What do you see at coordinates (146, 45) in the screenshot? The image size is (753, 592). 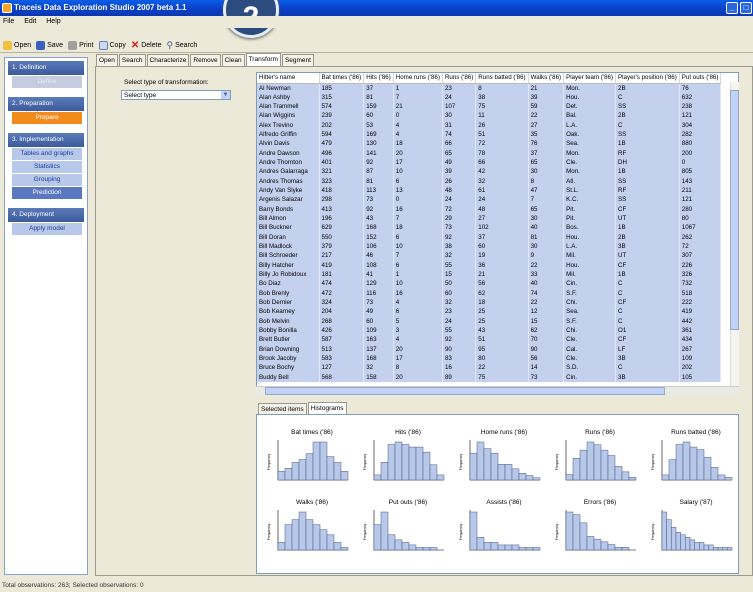 I see `delete-button: ✕ Delete` at bounding box center [146, 45].